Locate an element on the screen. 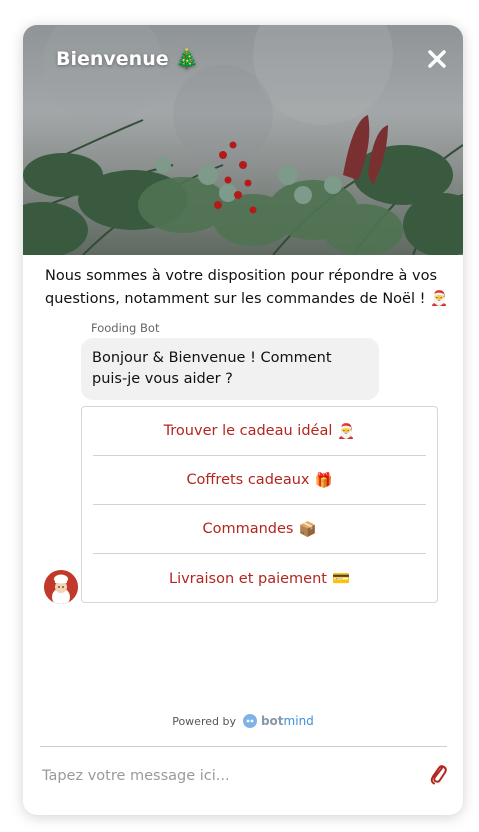 The width and height of the screenshot is (479, 832). credit-card-icon: 💳 is located at coordinates (341, 579).